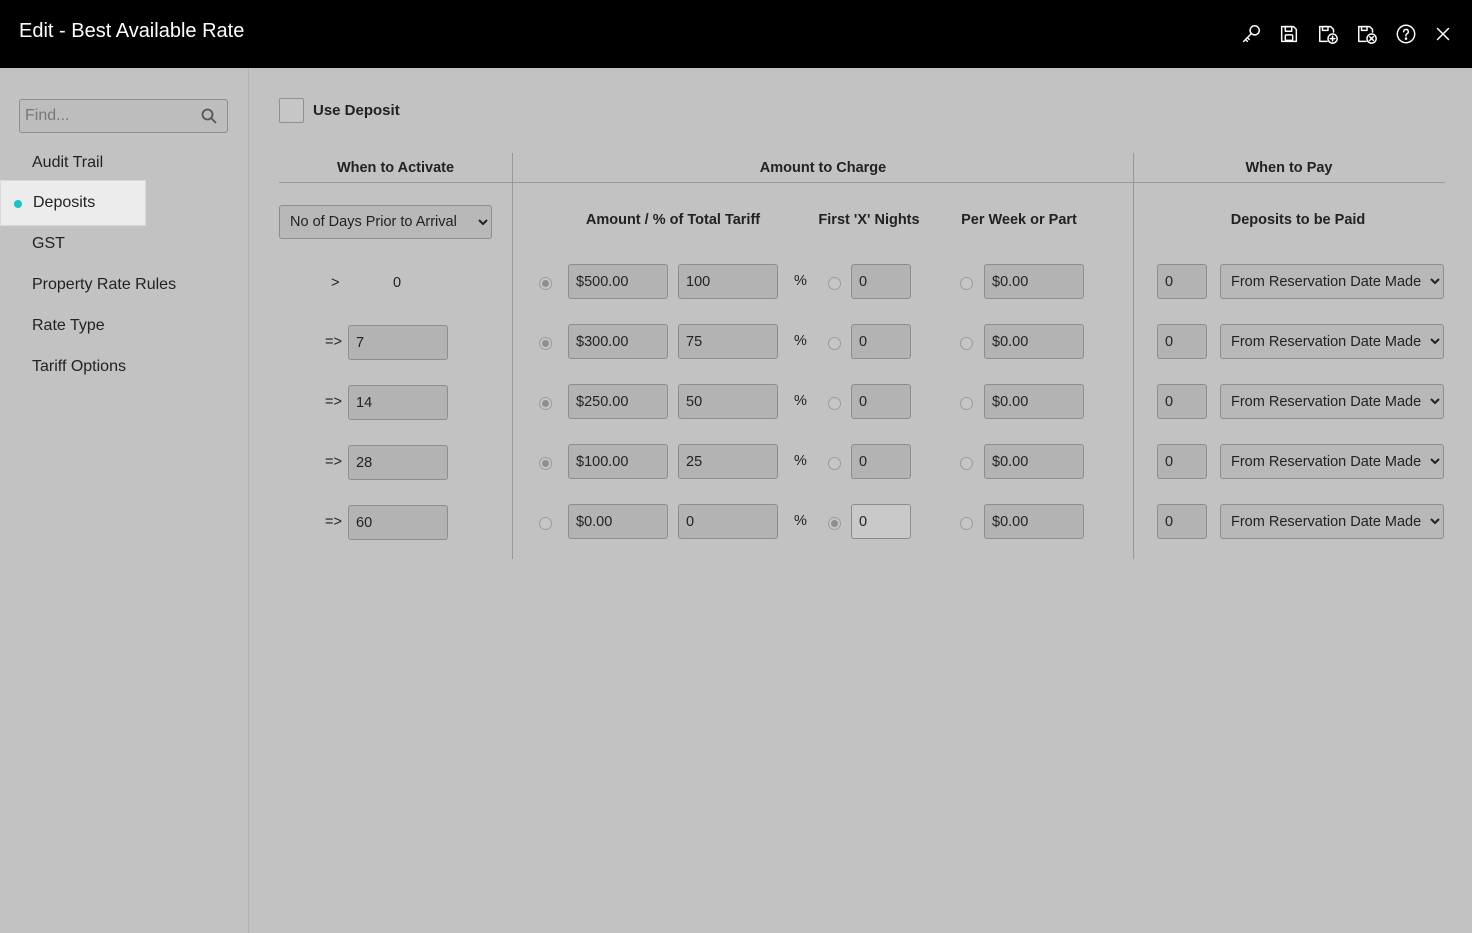 Image resolution: width=1472 pixels, height=933 pixels. I want to click on active-indicator, so click(18, 204).